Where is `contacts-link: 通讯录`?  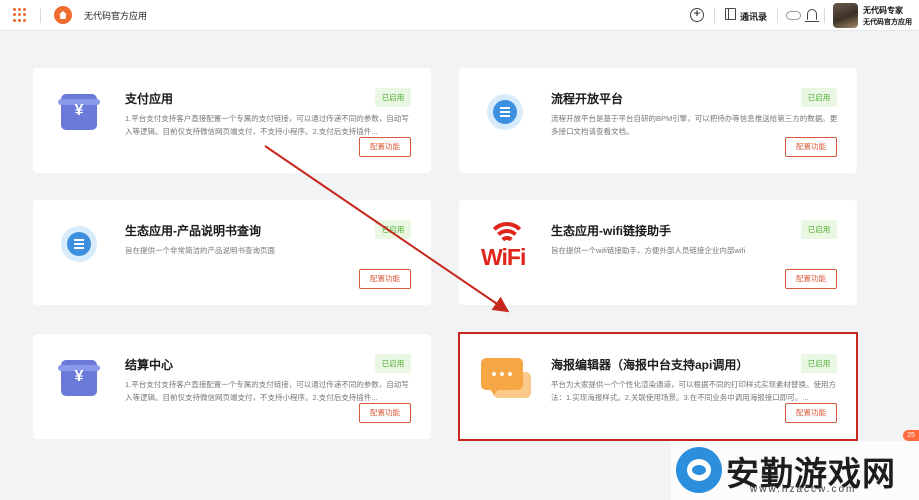
contacts-link: 通讯录 is located at coordinates (753, 16).